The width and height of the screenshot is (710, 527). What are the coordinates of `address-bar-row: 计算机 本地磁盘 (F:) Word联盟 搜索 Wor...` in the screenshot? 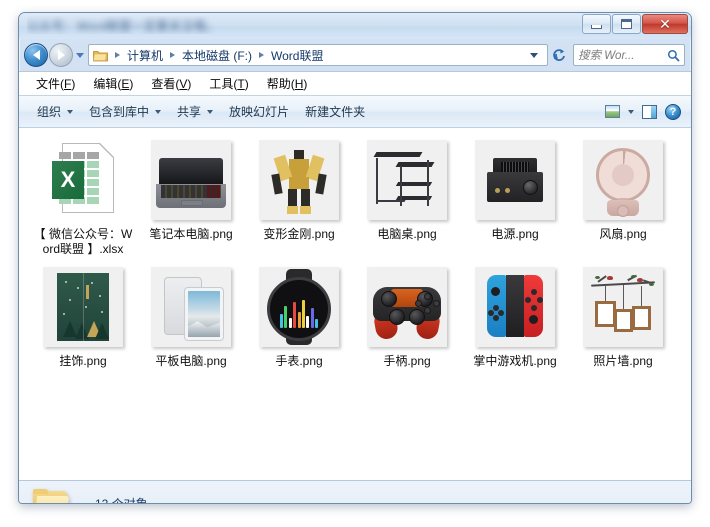 It's located at (355, 55).